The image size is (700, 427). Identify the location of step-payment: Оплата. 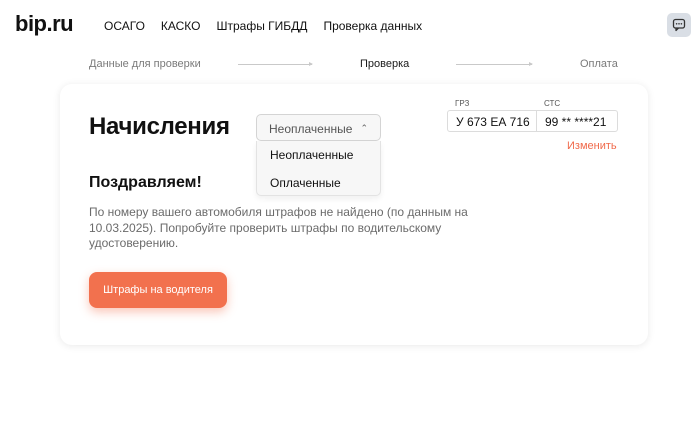
(599, 64).